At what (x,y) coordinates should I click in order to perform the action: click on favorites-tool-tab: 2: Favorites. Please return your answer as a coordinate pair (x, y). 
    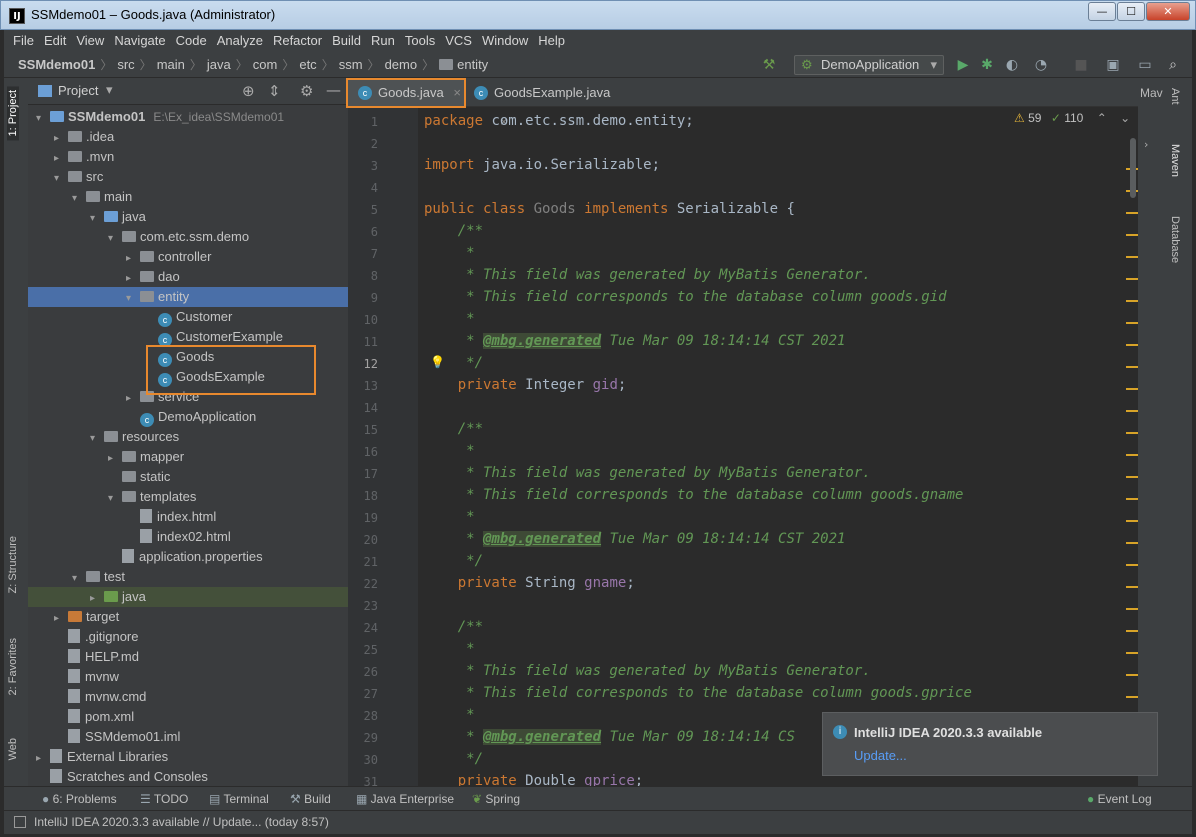
    Looking at the image, I should click on (13, 666).